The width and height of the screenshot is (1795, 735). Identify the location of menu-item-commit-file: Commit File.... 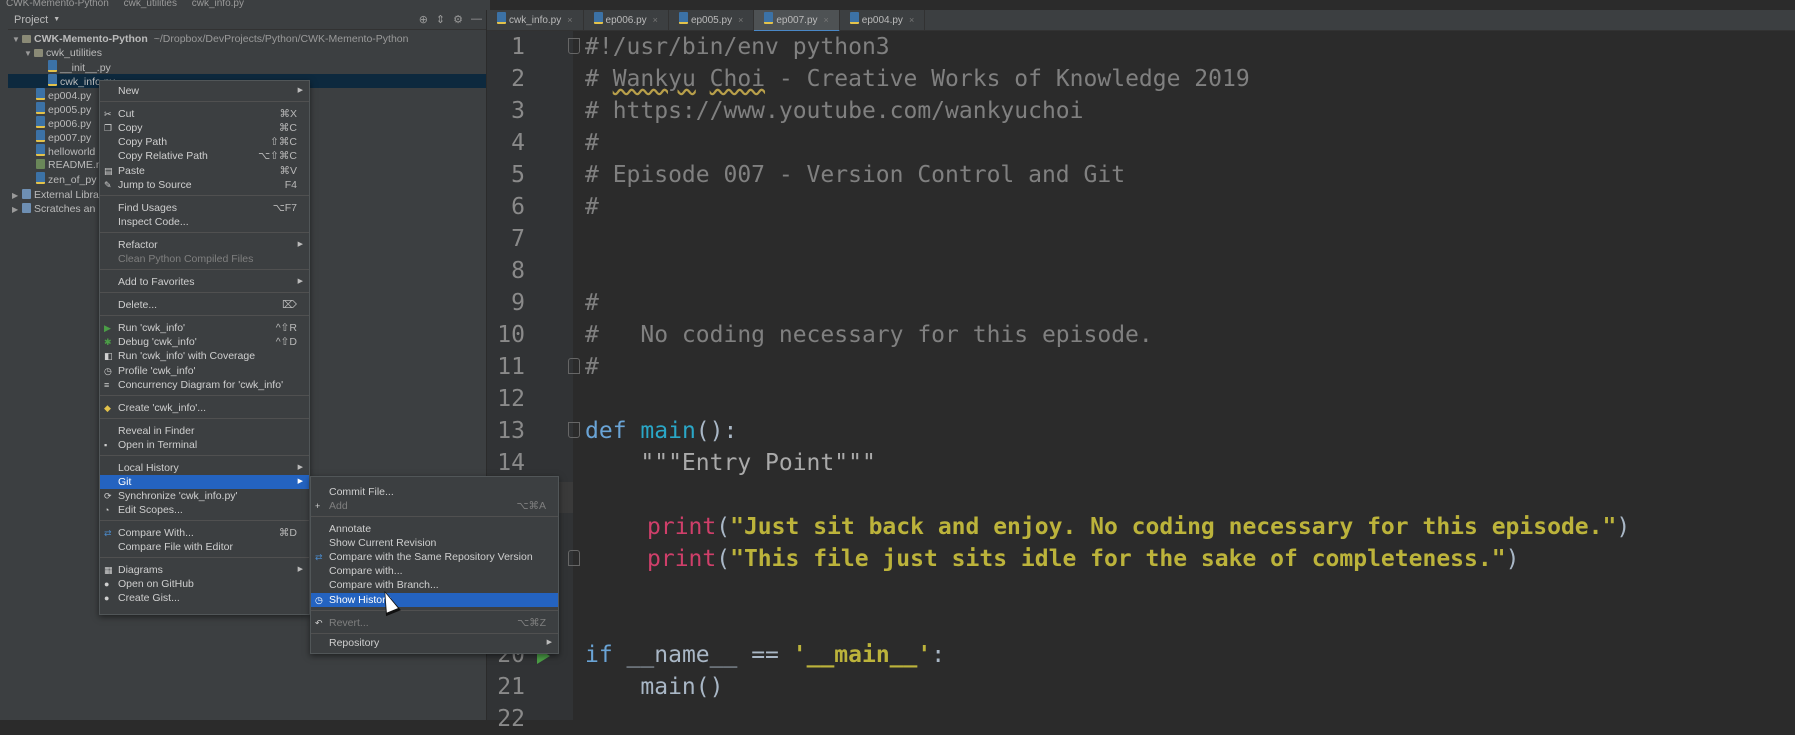
(434, 492).